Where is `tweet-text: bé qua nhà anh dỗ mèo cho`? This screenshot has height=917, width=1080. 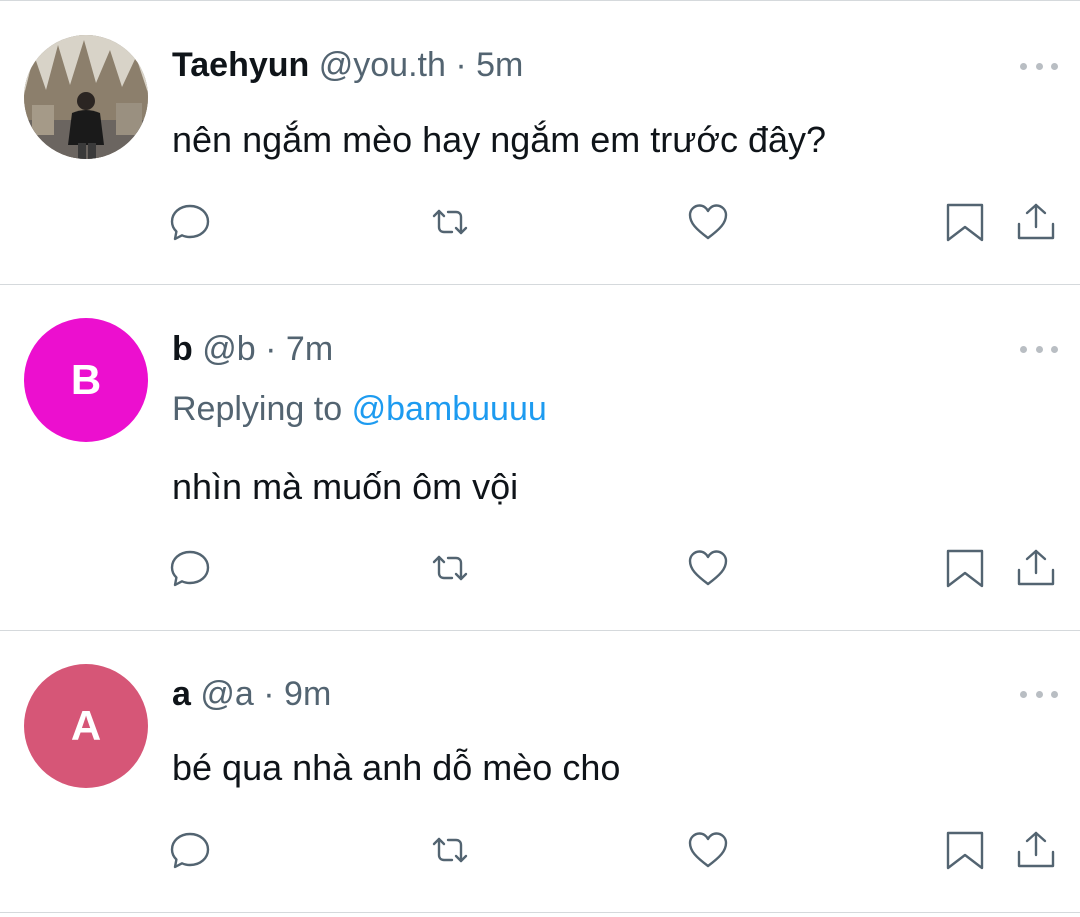 tweet-text: bé qua nhà anh dỗ mèo cho is located at coordinates (396, 767).